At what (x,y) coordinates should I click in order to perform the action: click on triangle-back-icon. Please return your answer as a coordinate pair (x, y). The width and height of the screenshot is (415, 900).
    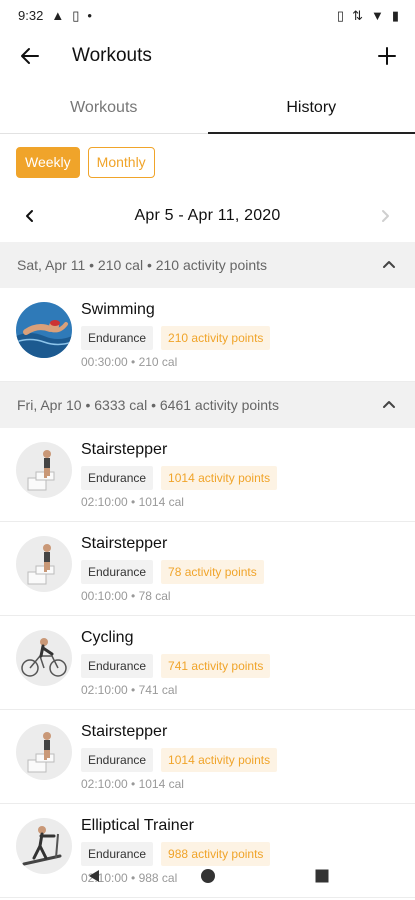
    Looking at the image, I should click on (93, 876).